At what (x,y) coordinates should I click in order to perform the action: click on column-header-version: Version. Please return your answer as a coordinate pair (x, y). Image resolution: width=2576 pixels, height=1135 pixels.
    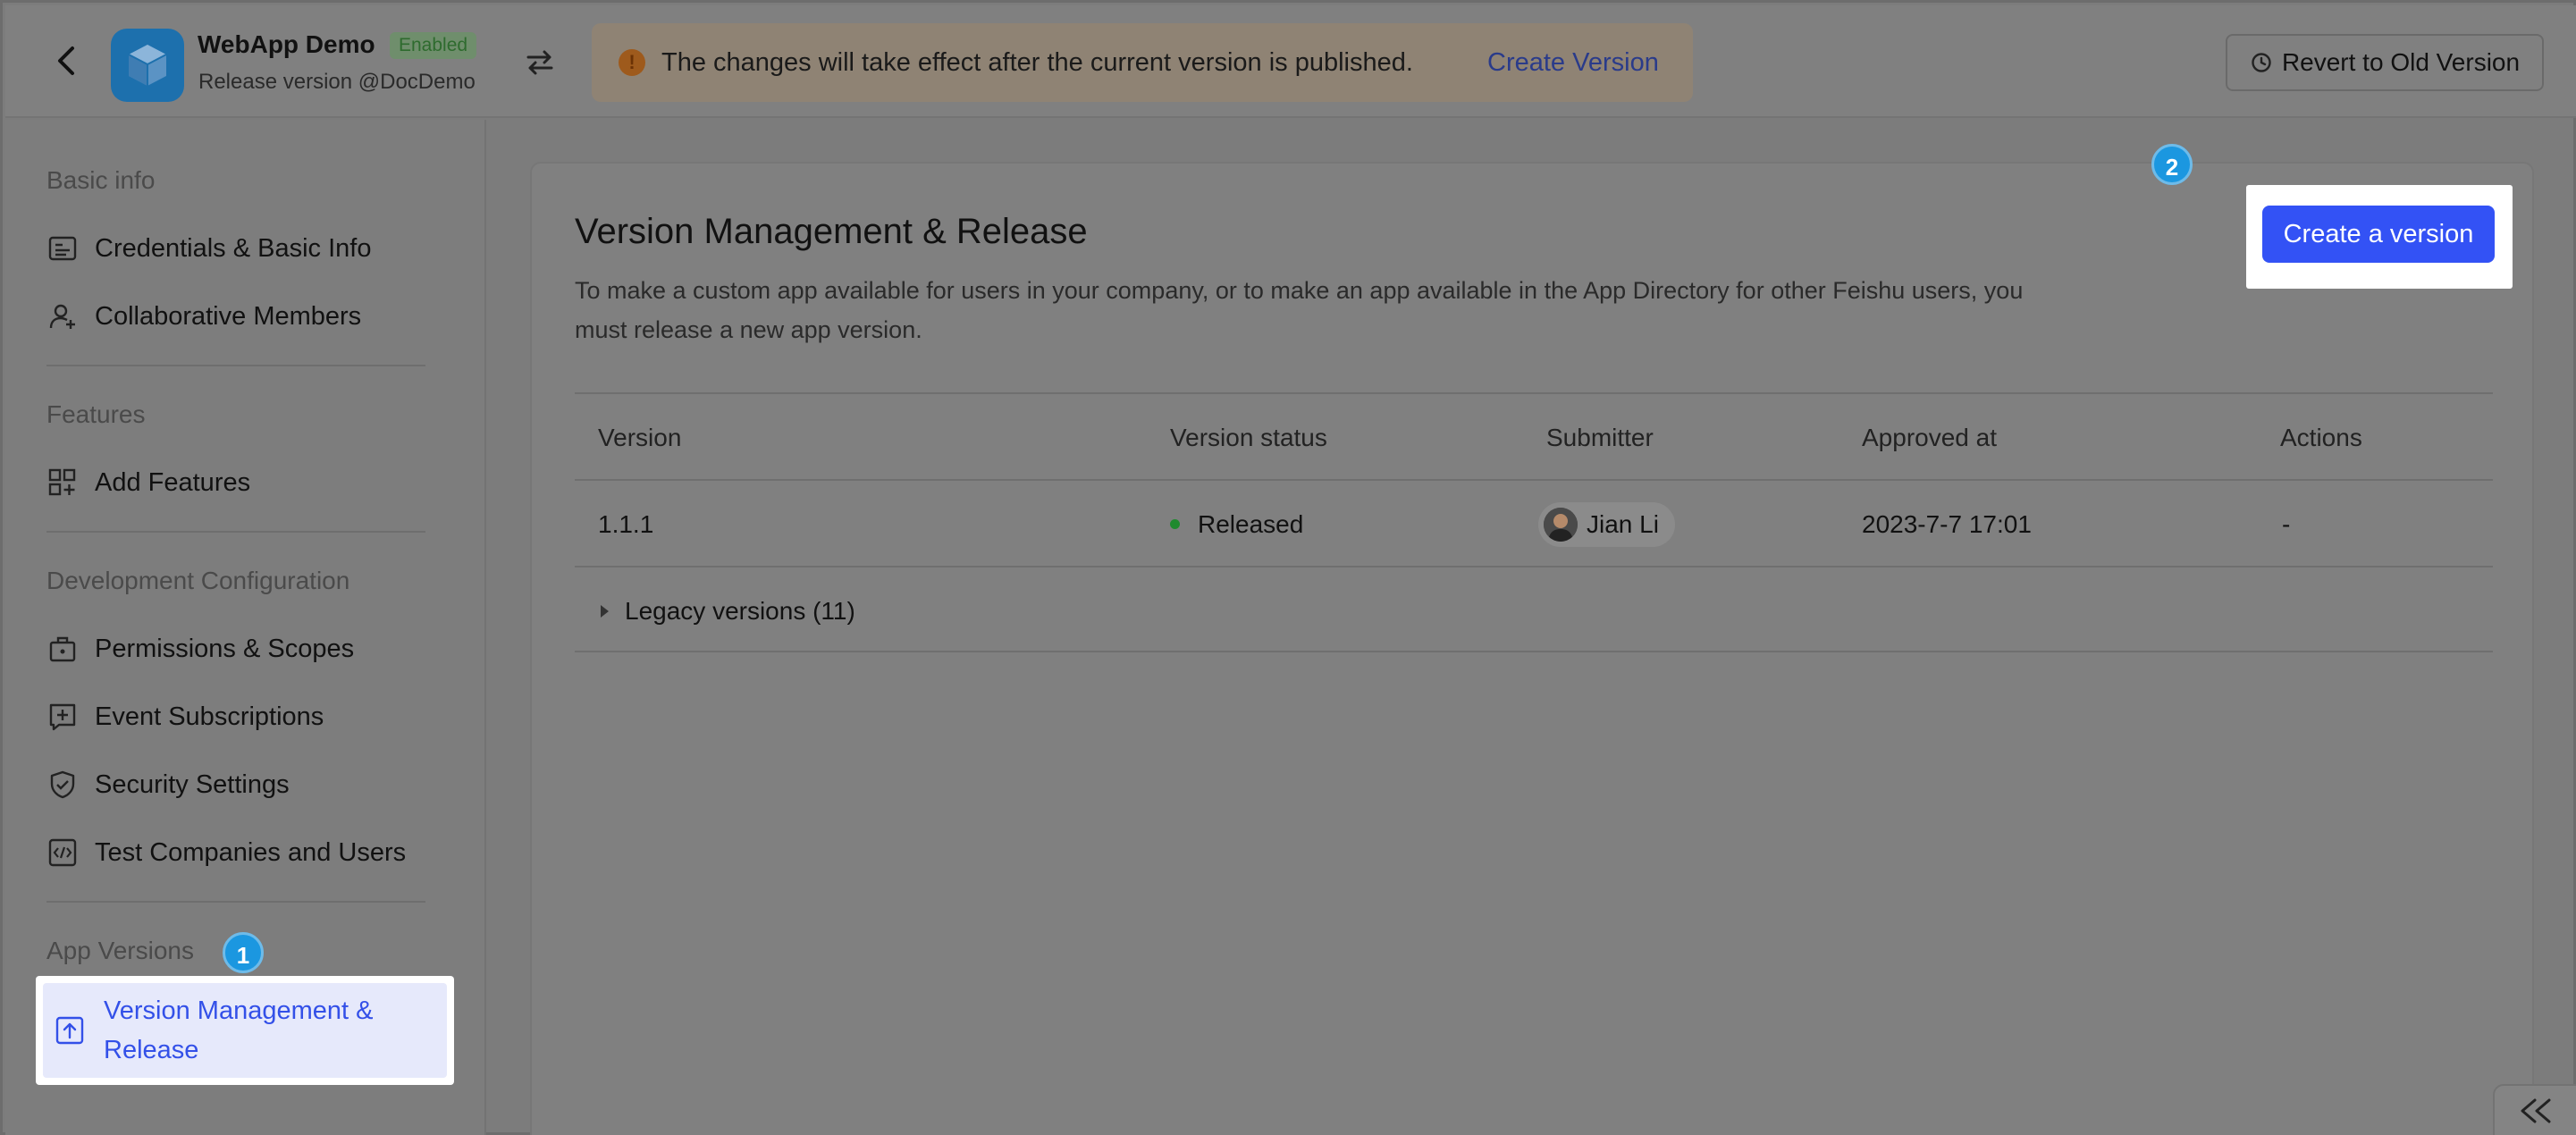
    Looking at the image, I should click on (640, 437).